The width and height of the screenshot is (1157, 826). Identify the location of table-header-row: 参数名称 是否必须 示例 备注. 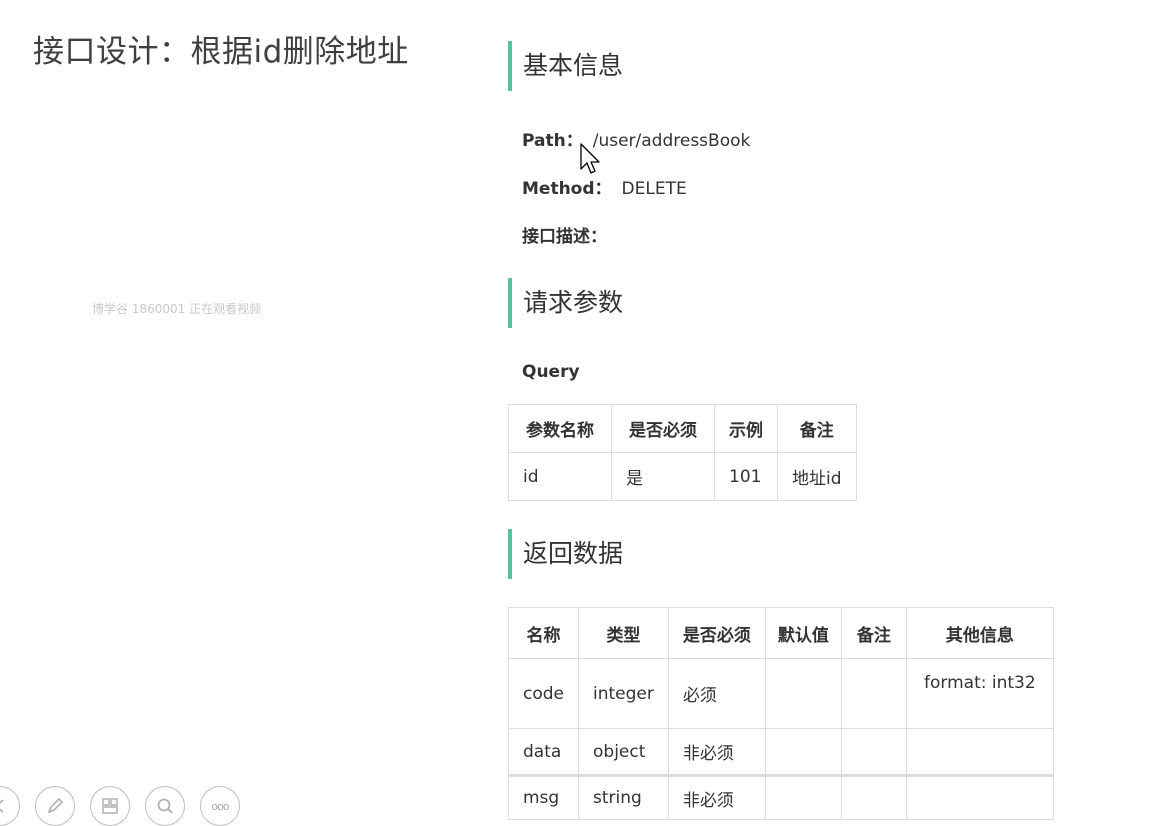
(682, 428).